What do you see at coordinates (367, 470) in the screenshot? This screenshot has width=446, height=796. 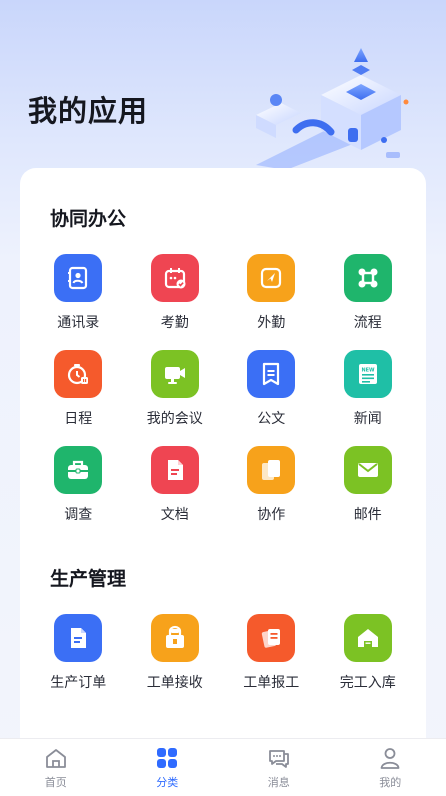 I see `mail-icon` at bounding box center [367, 470].